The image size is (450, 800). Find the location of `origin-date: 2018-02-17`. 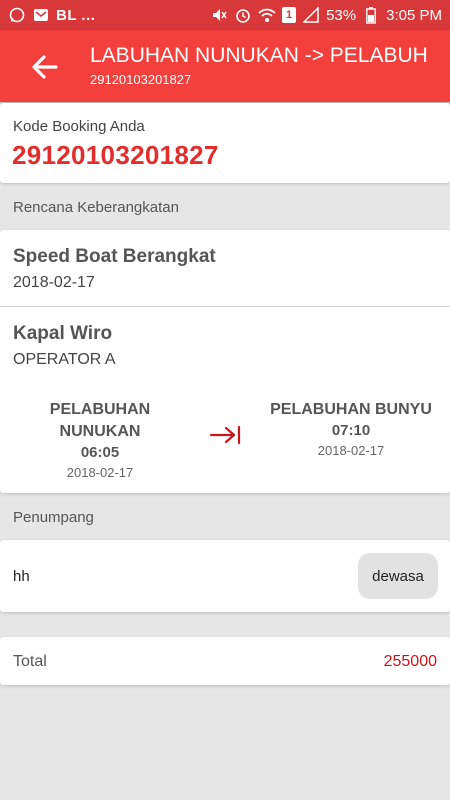

origin-date: 2018-02-17 is located at coordinates (100, 472).